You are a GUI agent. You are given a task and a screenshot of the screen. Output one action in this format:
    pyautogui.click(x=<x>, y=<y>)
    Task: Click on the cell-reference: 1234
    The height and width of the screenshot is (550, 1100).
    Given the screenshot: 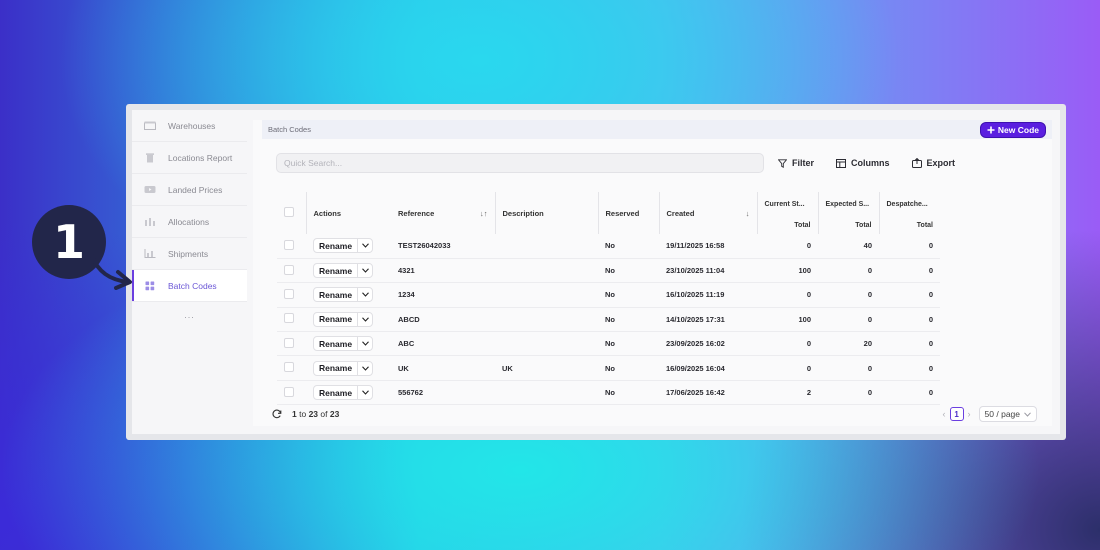 What is the action you would take?
    pyautogui.click(x=443, y=295)
    